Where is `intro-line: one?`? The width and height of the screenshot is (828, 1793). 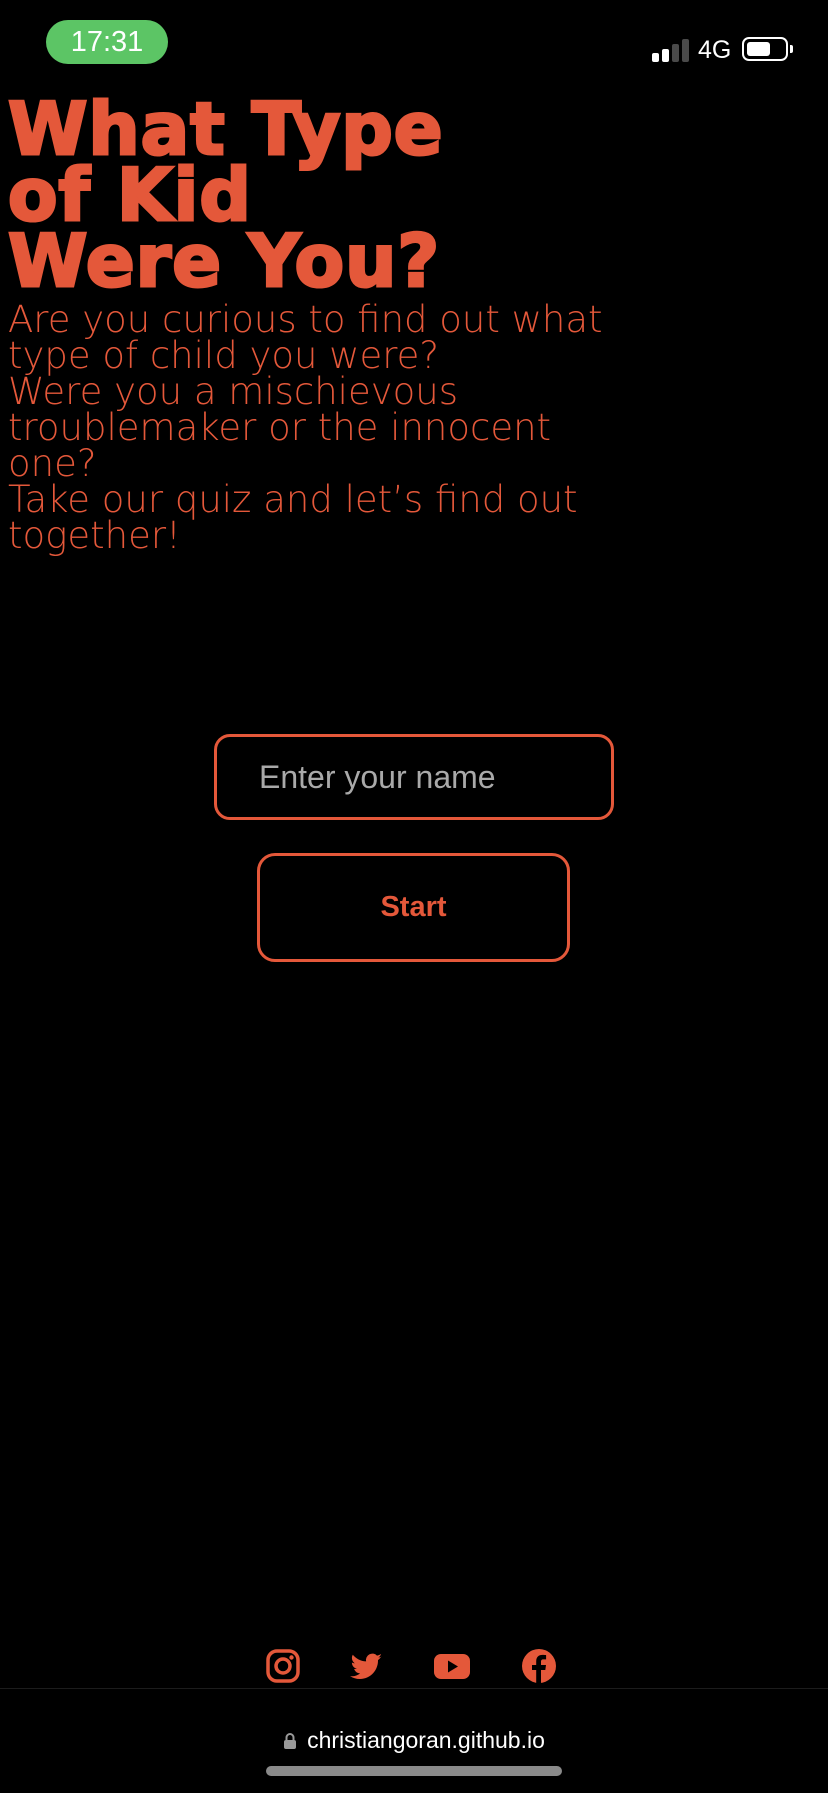 intro-line: one? is located at coordinates (52, 463).